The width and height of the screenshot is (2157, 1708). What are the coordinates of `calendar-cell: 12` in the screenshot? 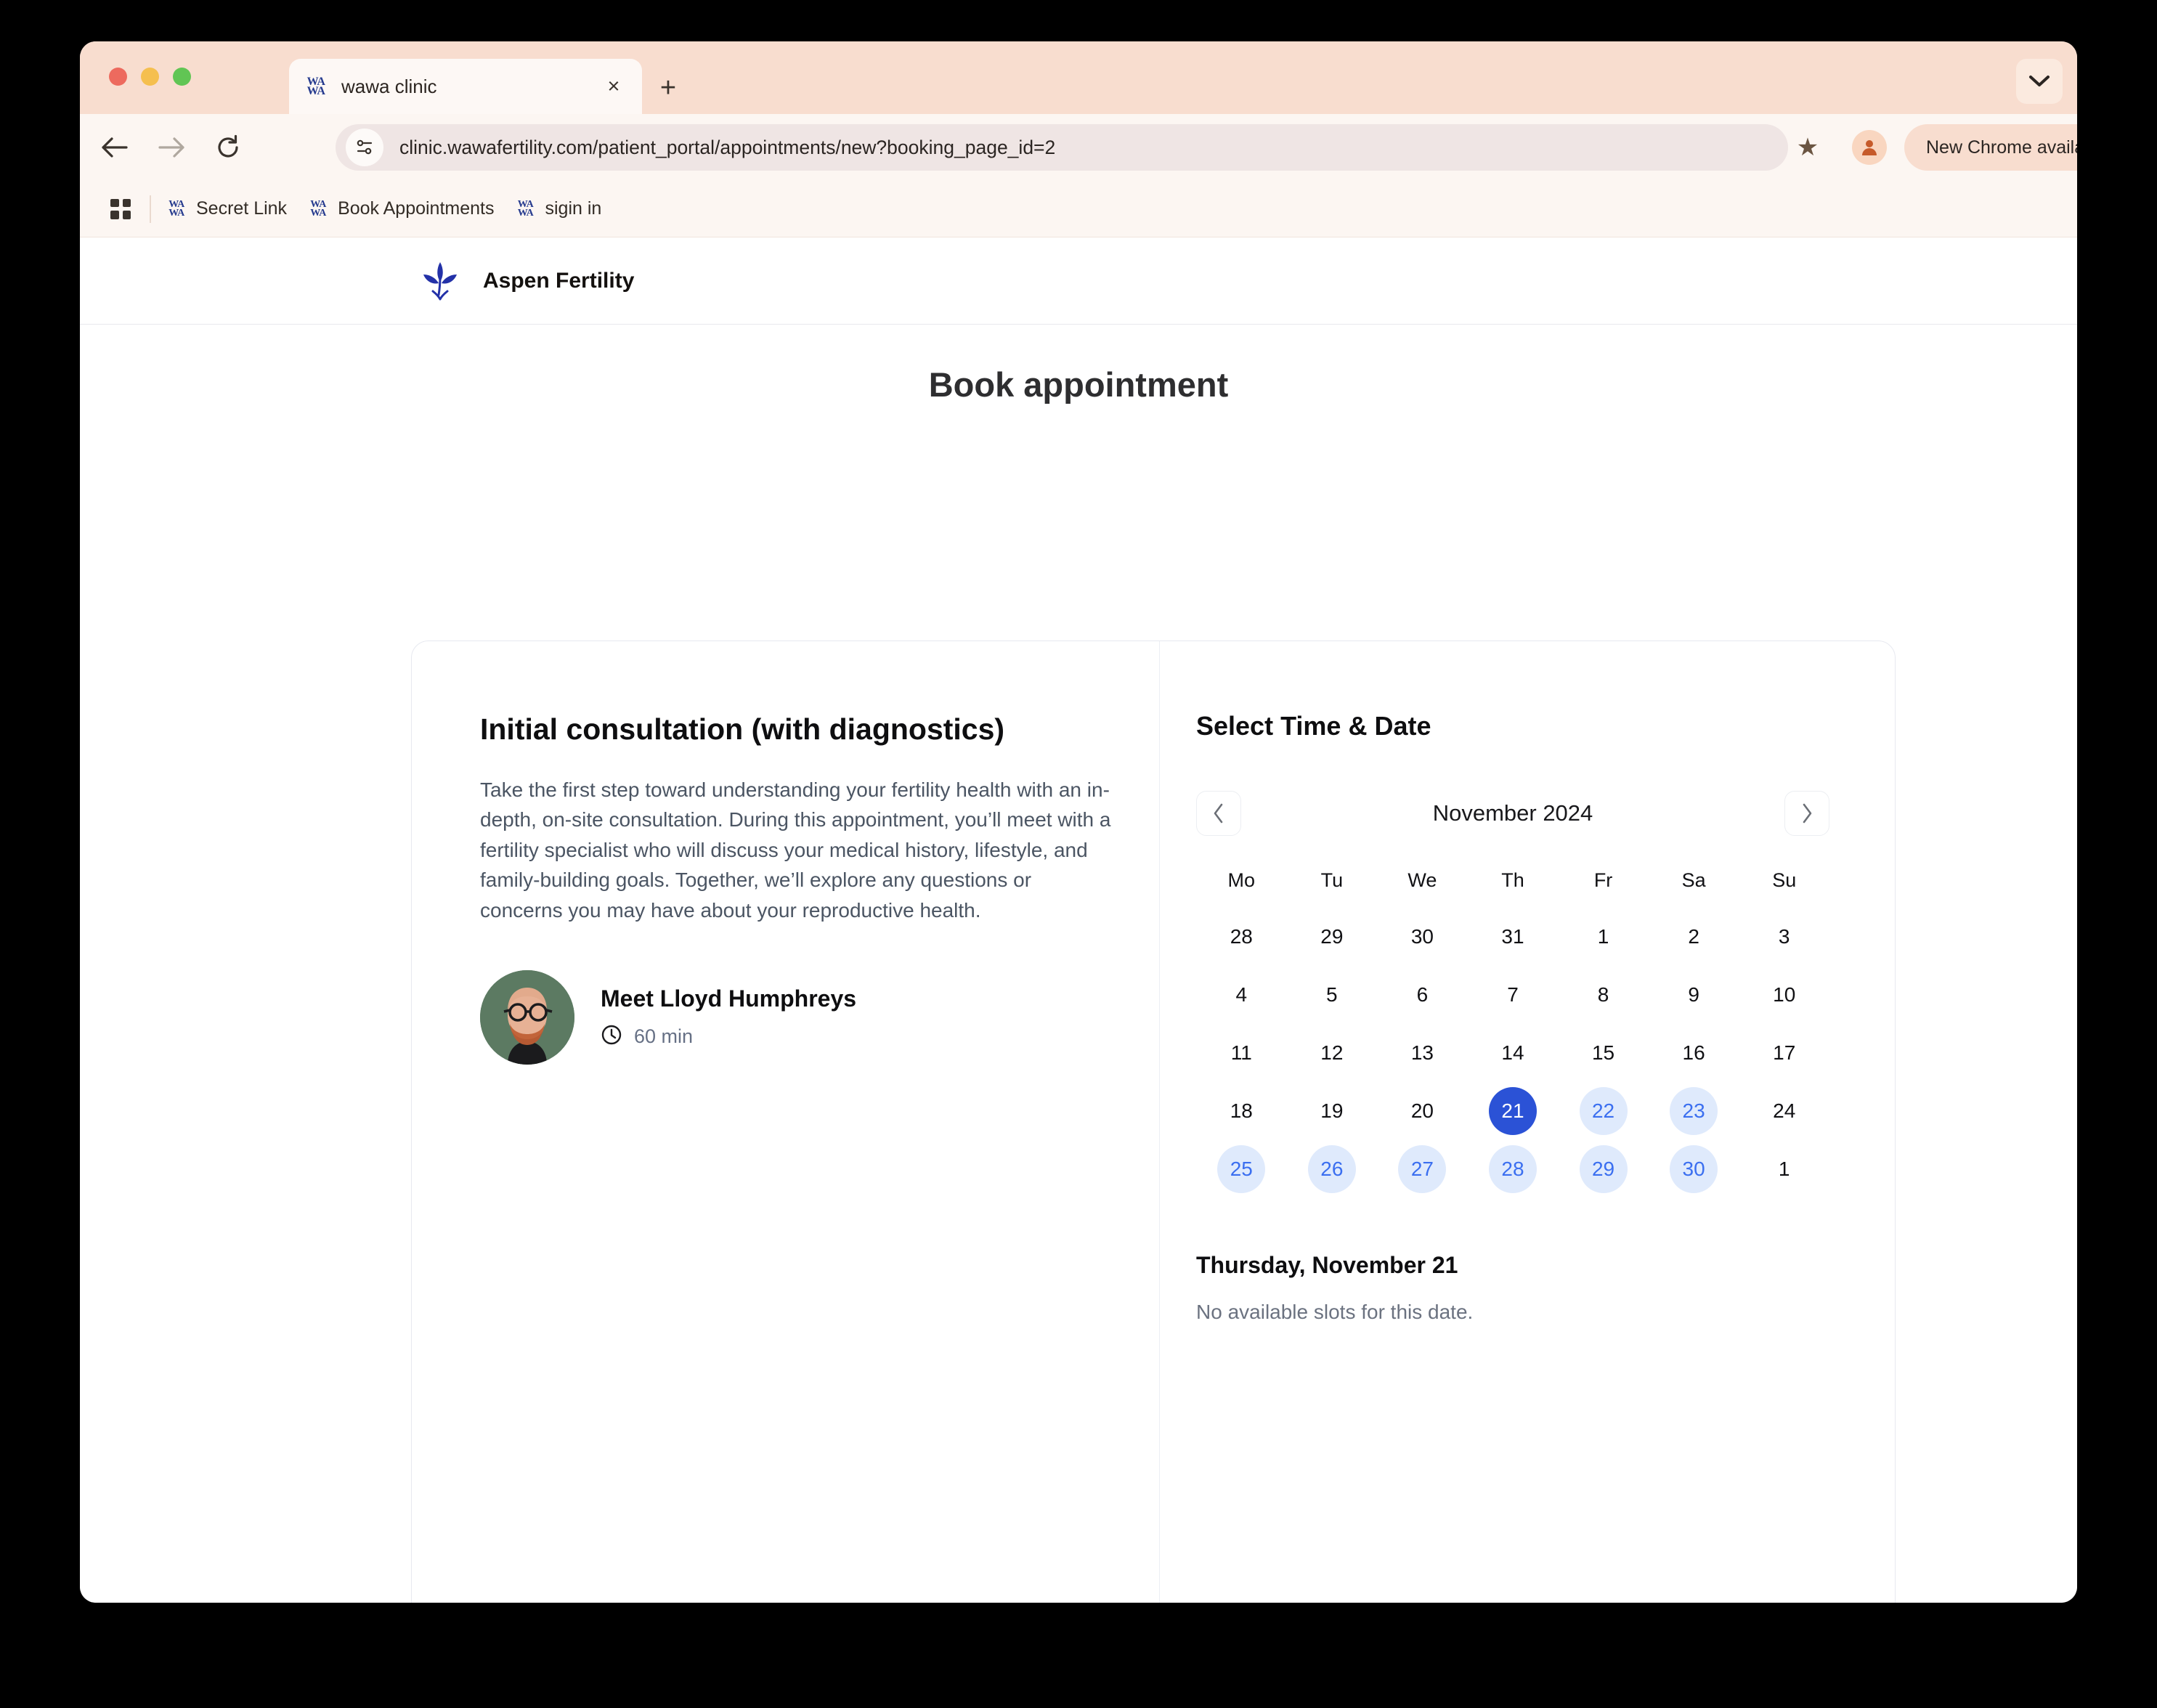 It's located at (1332, 1053).